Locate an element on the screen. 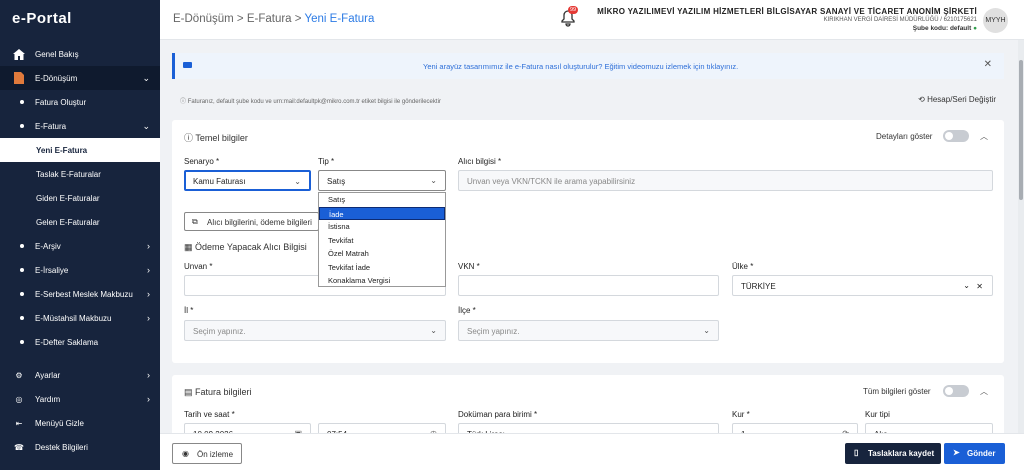  clear-icon: ✕ is located at coordinates (979, 286).